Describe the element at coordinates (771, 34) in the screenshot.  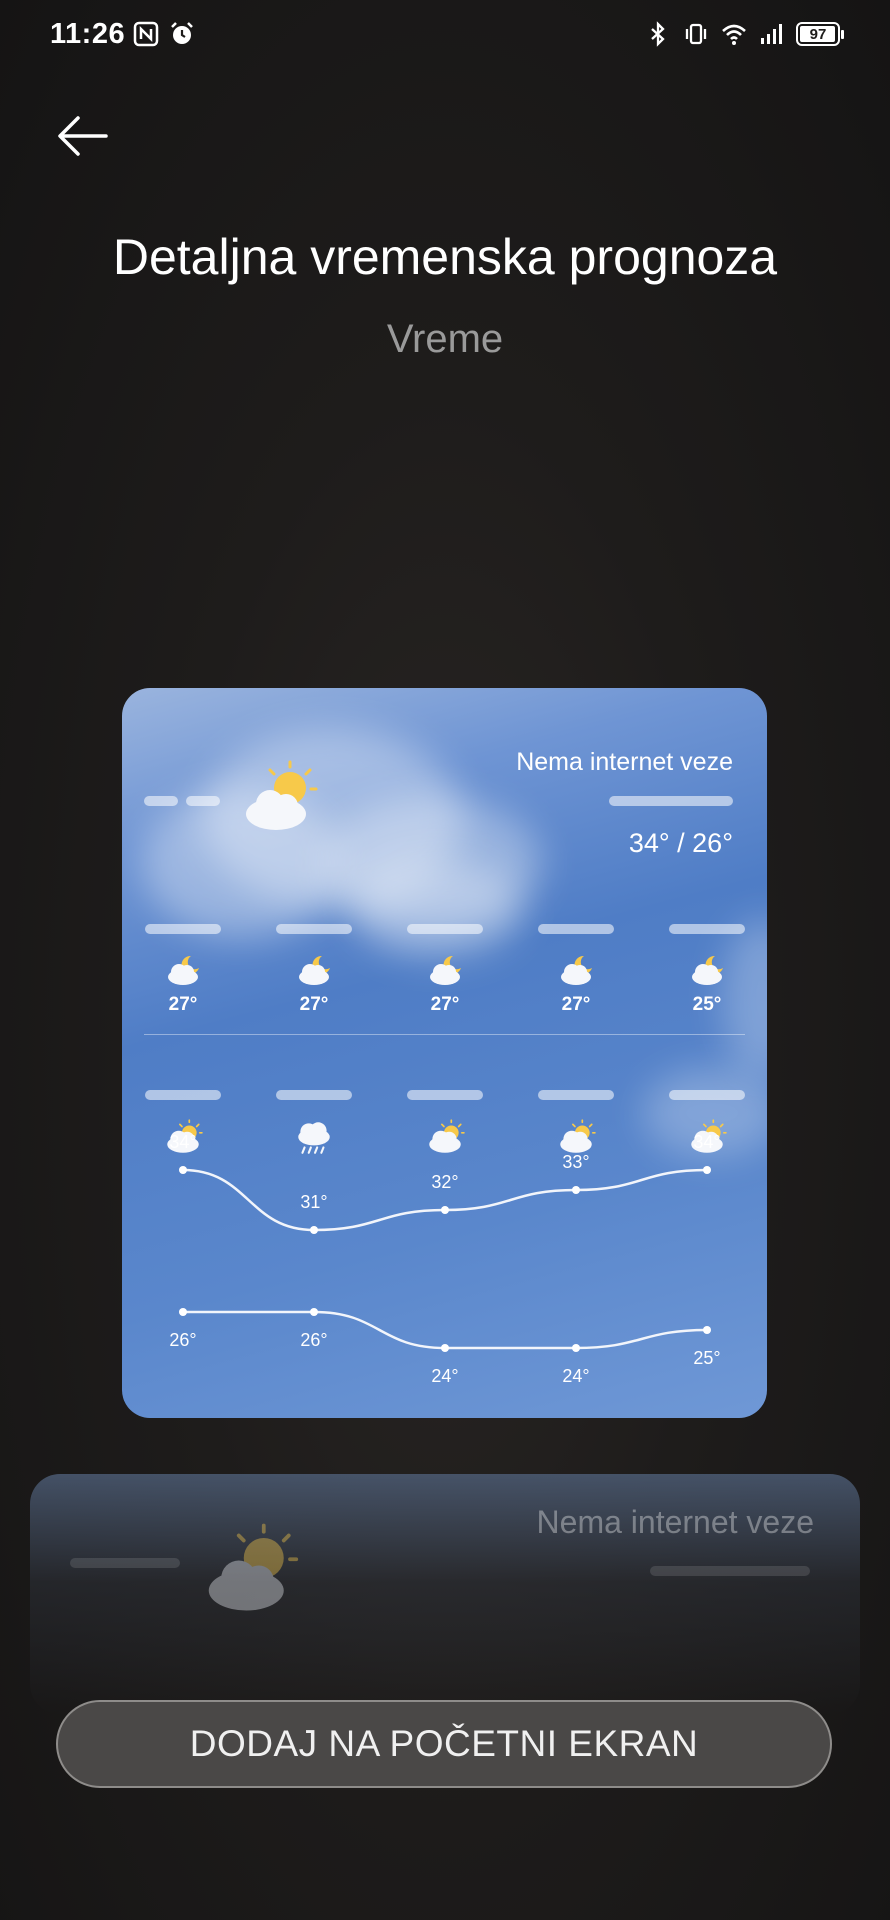
I see `signal-icon` at that location.